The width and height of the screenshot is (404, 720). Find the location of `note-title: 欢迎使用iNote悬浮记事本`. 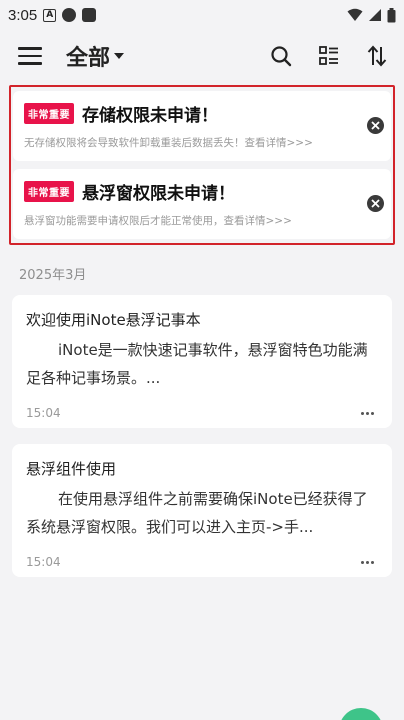

note-title: 欢迎使用iNote悬浮记事本 is located at coordinates (113, 320).